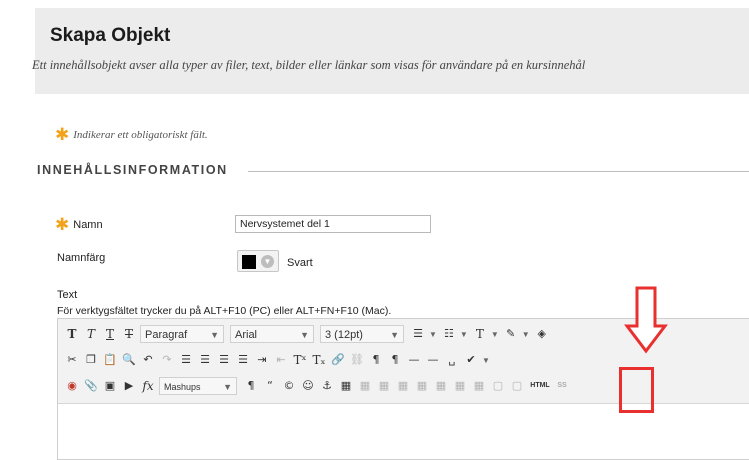  Describe the element at coordinates (81, 258) in the screenshot. I see `name-color-label: Namnfärg` at that location.